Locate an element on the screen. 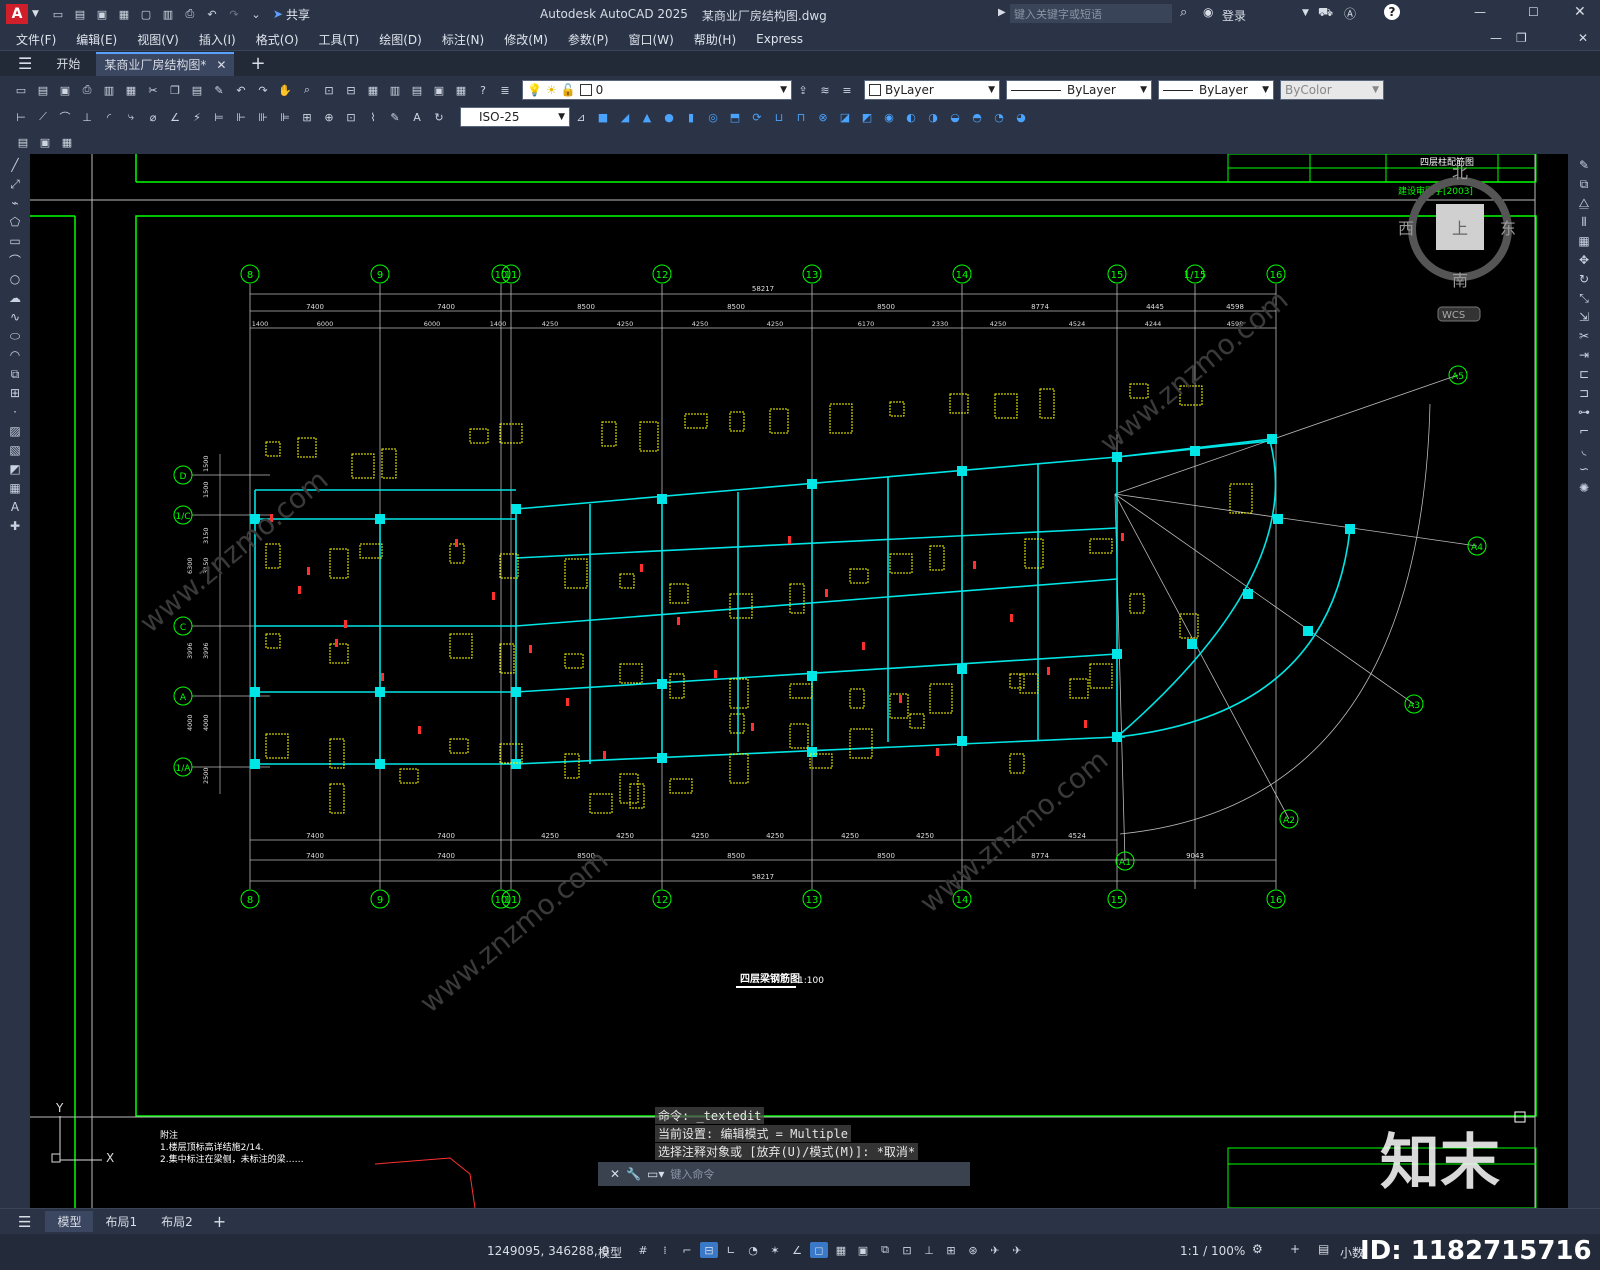 This screenshot has height=1270, width=1600. calculator-icon: ▦ is located at coordinates (461, 90).